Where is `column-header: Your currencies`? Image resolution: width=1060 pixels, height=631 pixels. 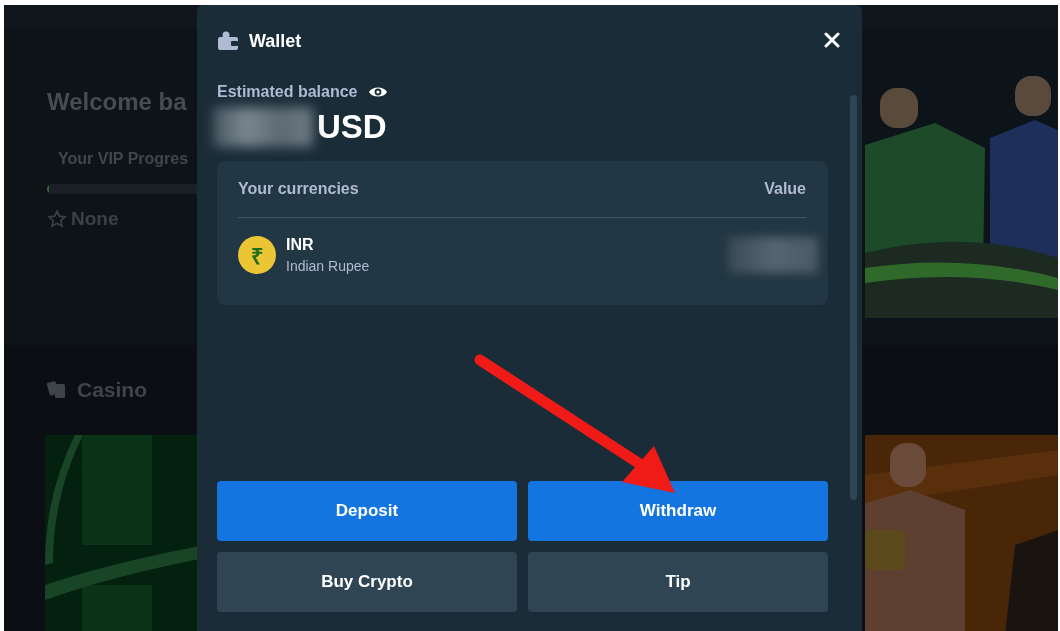
column-header: Your currencies is located at coordinates (298, 189).